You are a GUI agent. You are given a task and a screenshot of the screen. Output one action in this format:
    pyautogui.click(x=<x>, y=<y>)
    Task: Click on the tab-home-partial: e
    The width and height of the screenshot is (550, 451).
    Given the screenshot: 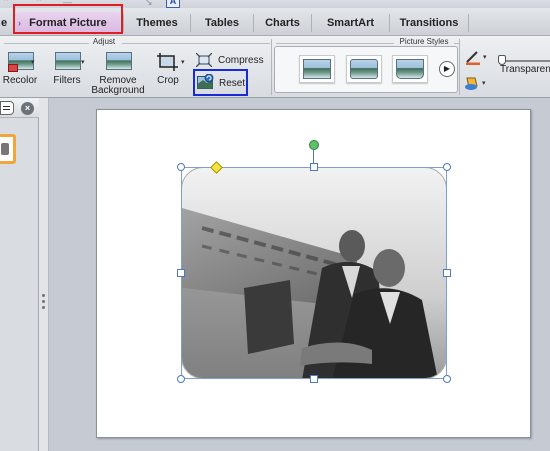 What is the action you would take?
    pyautogui.click(x=5, y=23)
    